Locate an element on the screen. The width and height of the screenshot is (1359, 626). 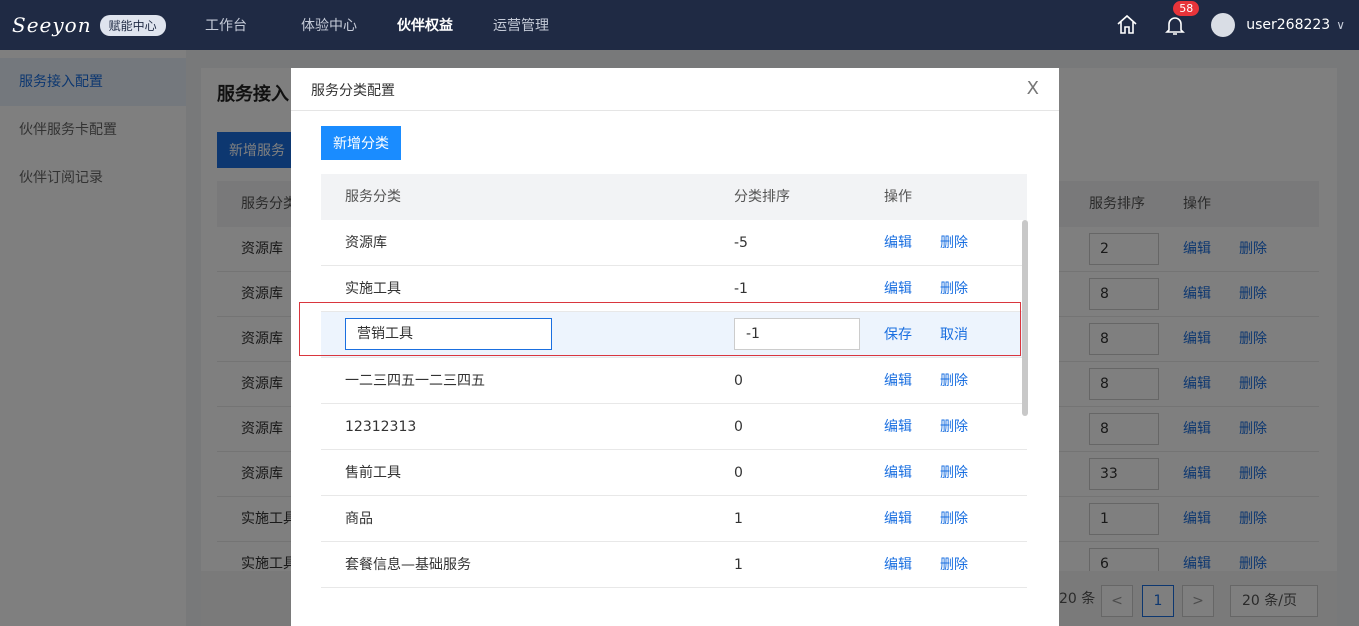
close-icon: X is located at coordinates (1033, 88).